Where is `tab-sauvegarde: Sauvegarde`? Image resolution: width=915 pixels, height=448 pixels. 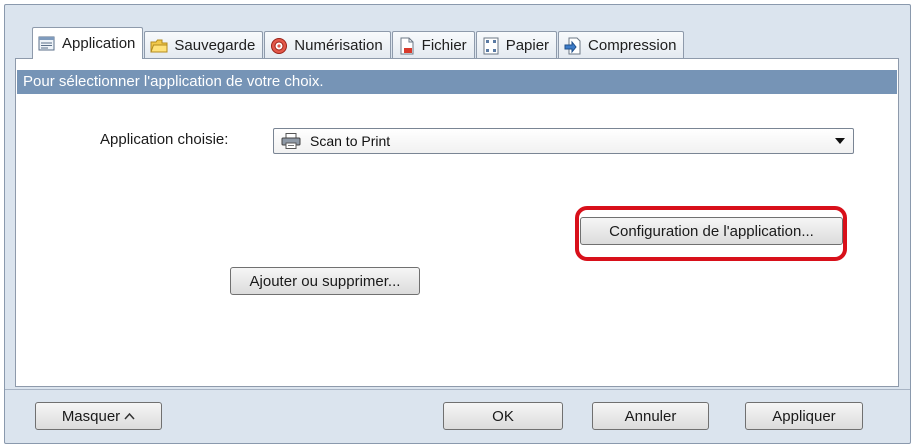
tab-sauvegarde: Sauvegarde is located at coordinates (204, 45).